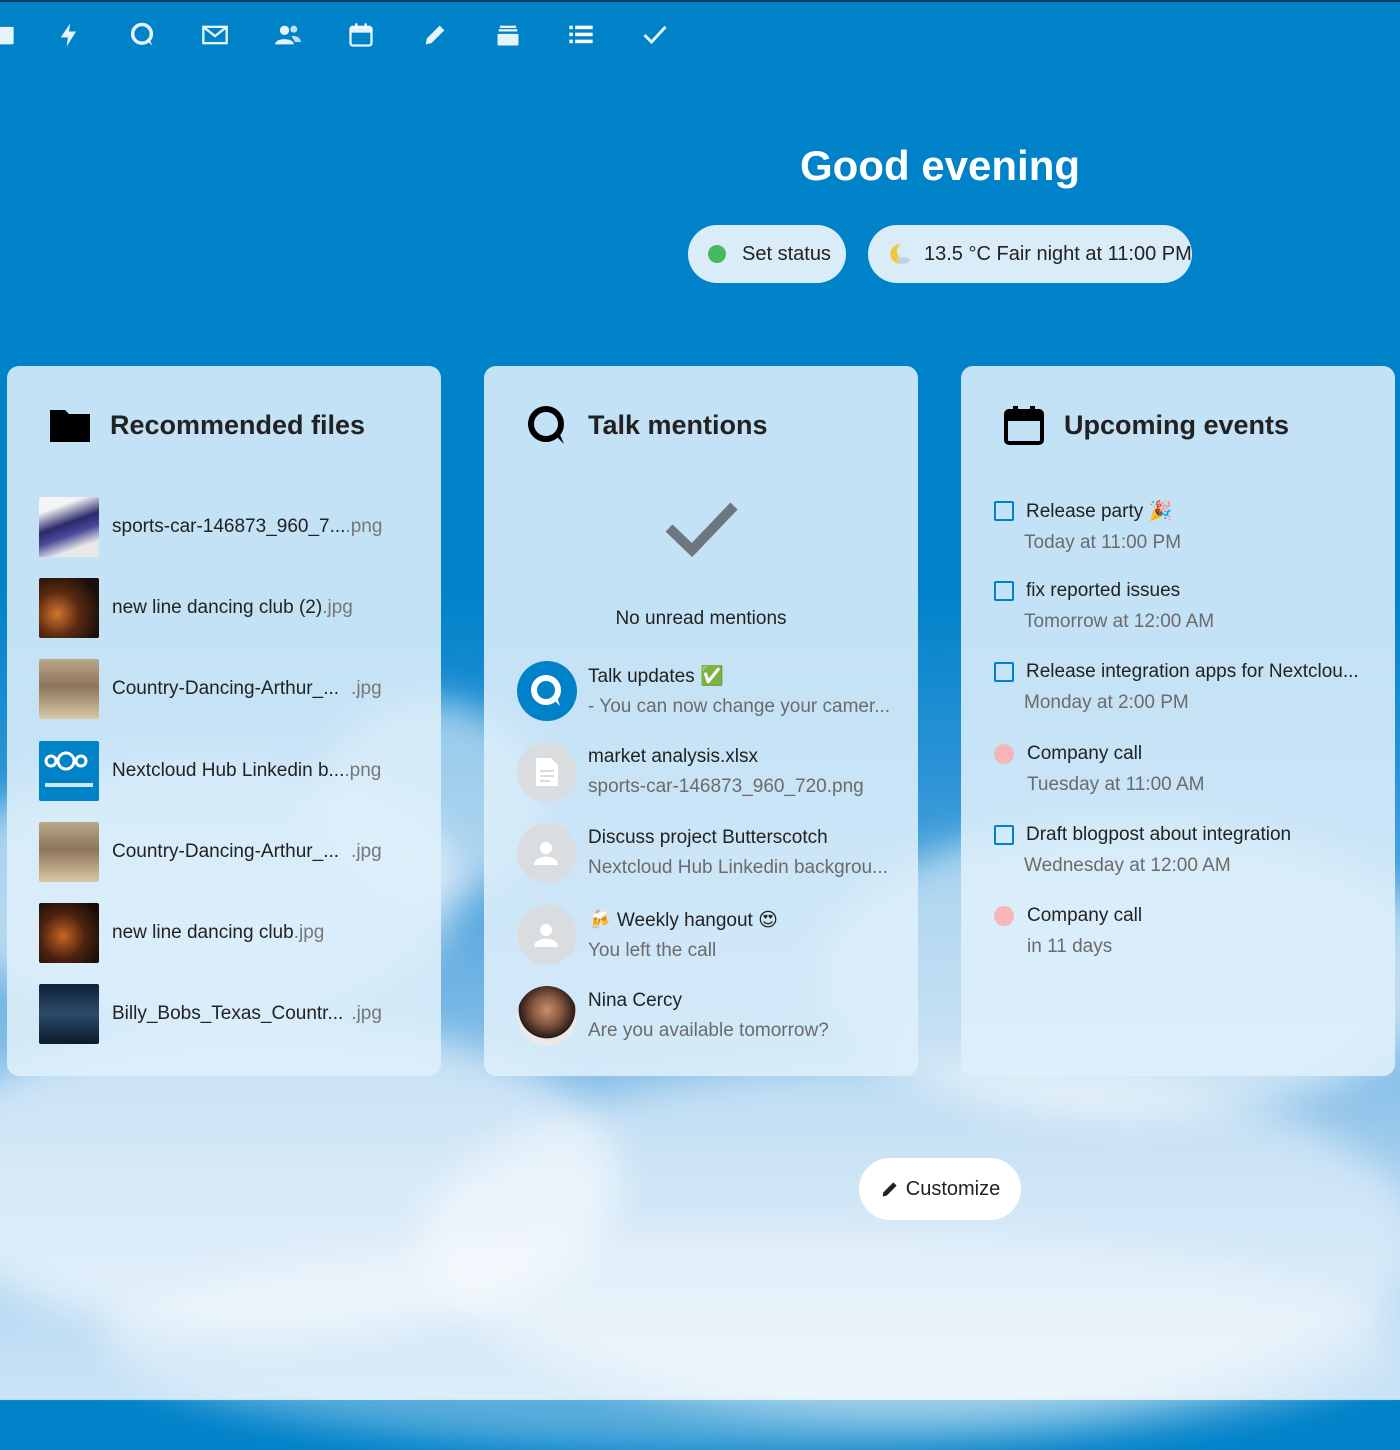 The image size is (1400, 1450). What do you see at coordinates (1184, 526) in the screenshot?
I see `event-item: Release party 🎉 Today at 11:00 PM` at bounding box center [1184, 526].